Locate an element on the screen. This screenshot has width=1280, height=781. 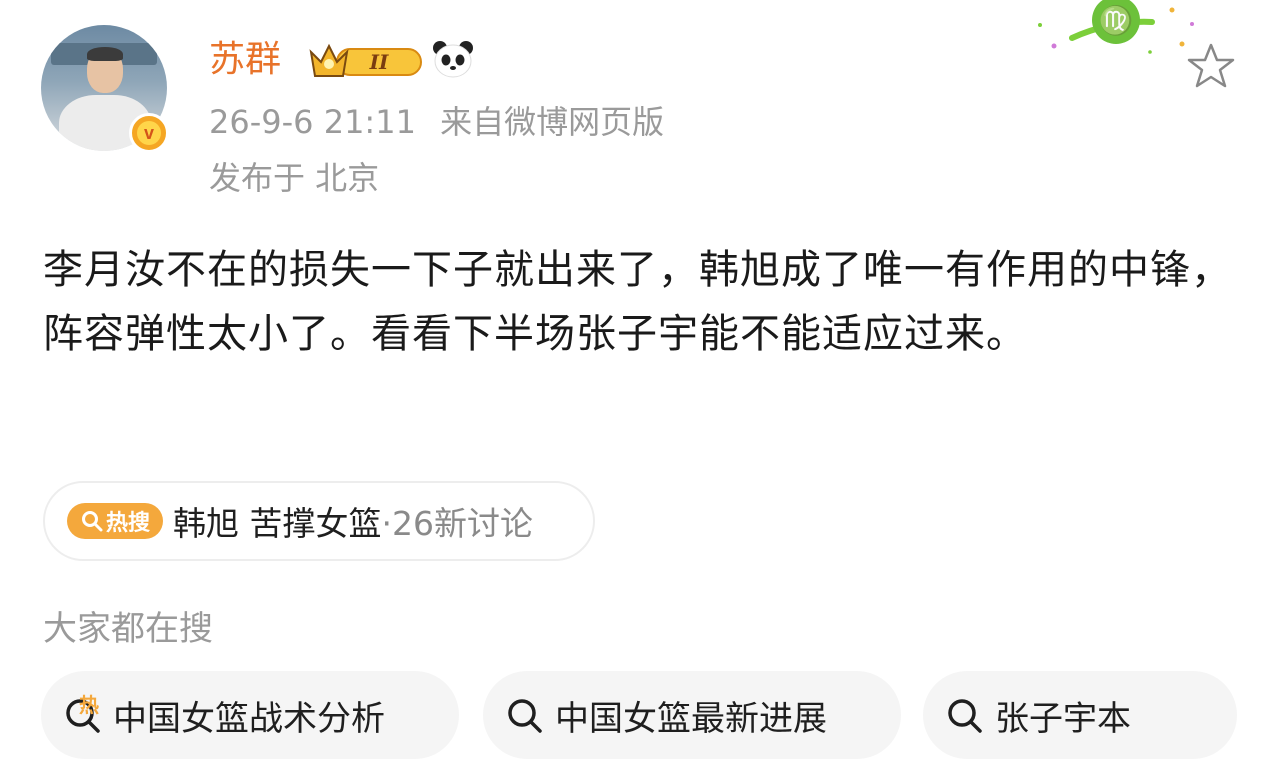
level-badge-text: II is located at coordinates (379, 62).